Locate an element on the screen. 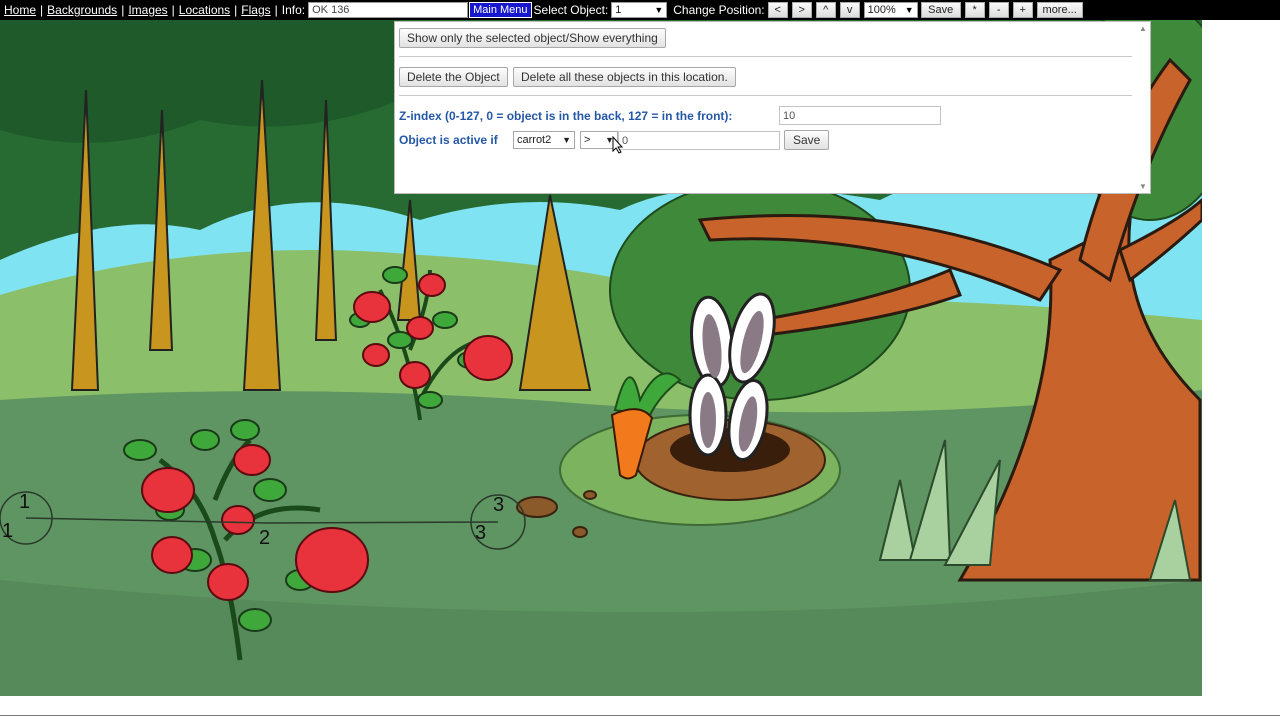  path-marker-2: 2 is located at coordinates (264, 538).